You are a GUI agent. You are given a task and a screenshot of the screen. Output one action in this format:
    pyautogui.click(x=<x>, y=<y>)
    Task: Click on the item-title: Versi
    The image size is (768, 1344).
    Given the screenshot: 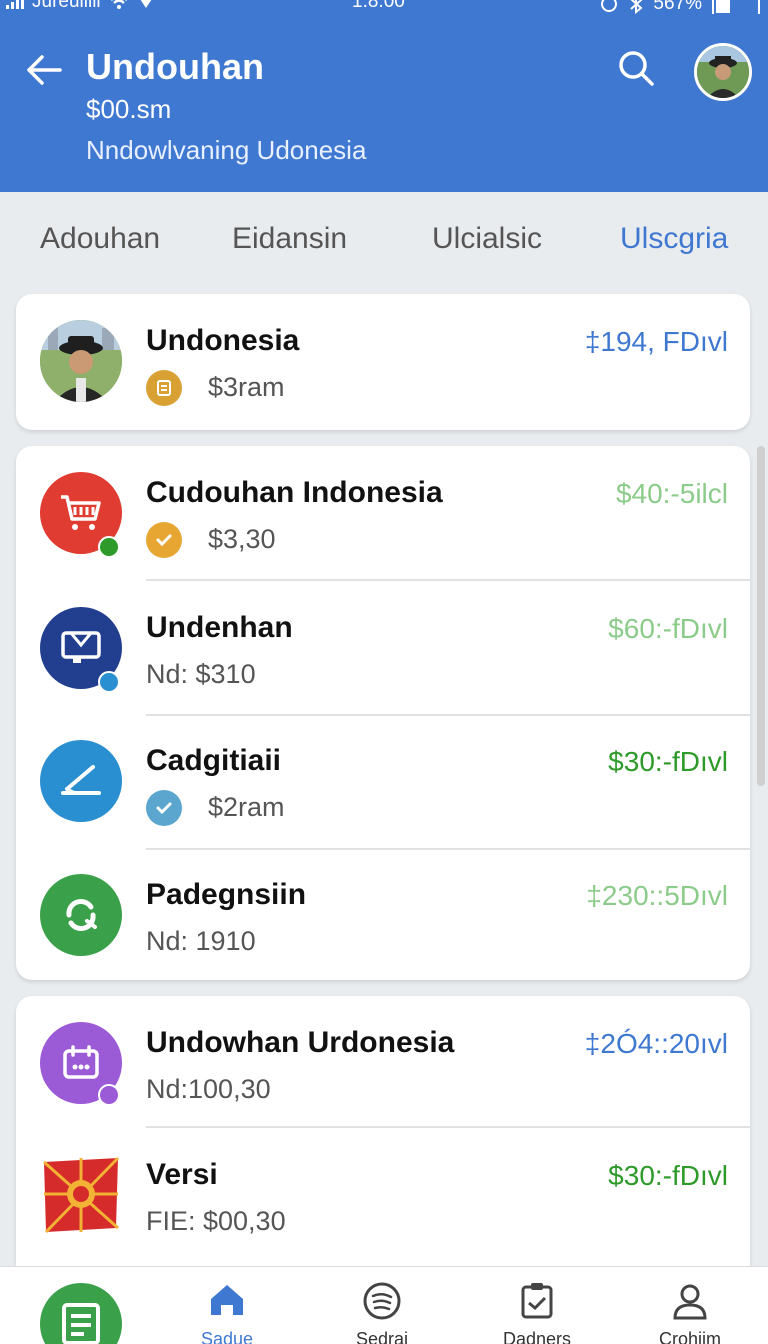 What is the action you would take?
    pyautogui.click(x=182, y=1174)
    